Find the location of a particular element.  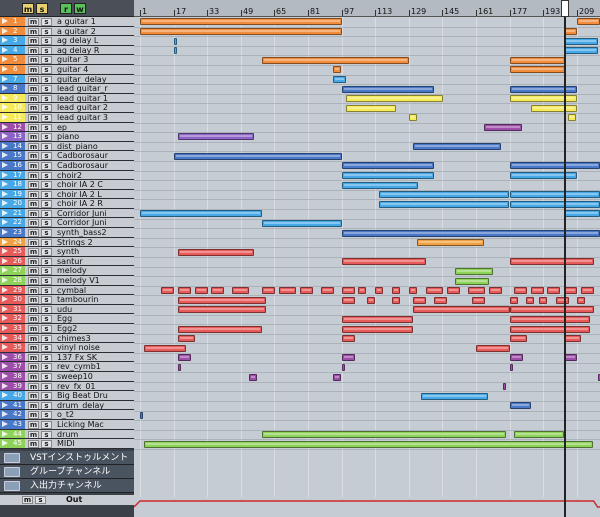

track-row: 29 m s cymbal is located at coordinates (67, 290).